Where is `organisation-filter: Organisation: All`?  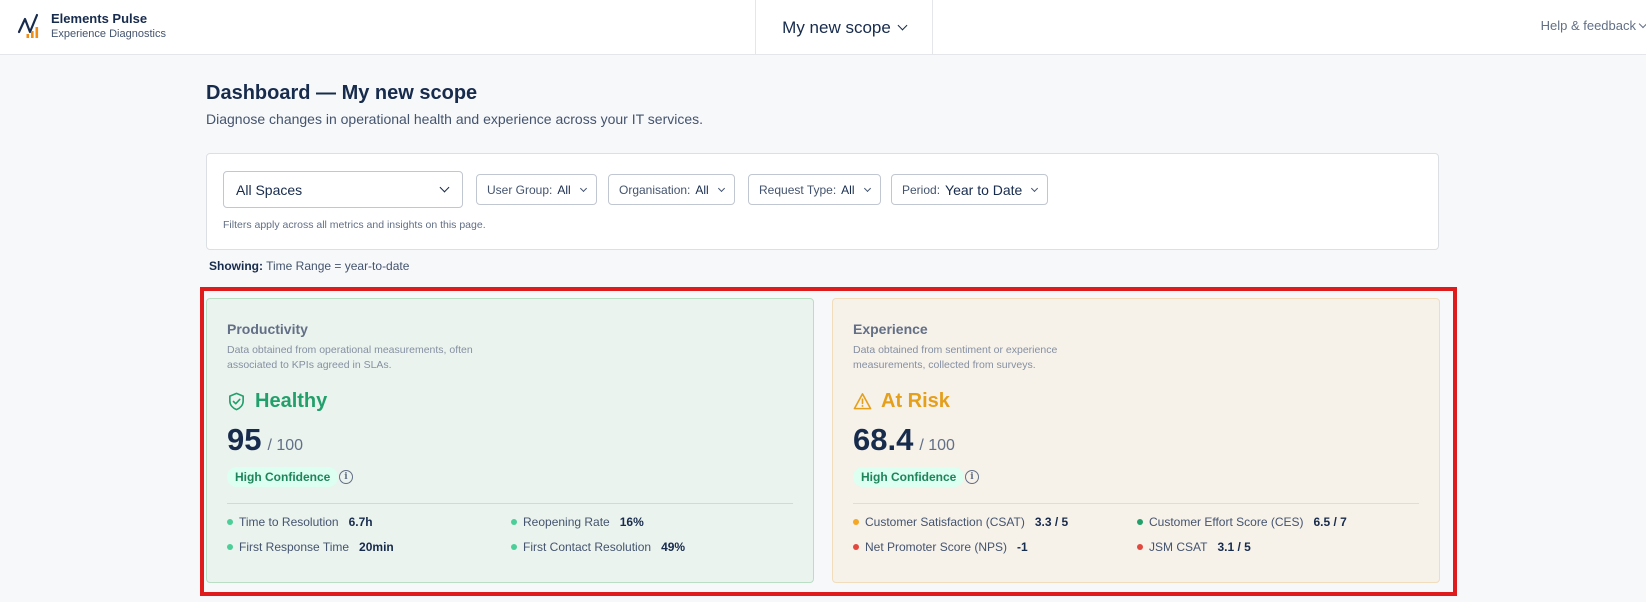
organisation-filter: Organisation: All is located at coordinates (671, 189).